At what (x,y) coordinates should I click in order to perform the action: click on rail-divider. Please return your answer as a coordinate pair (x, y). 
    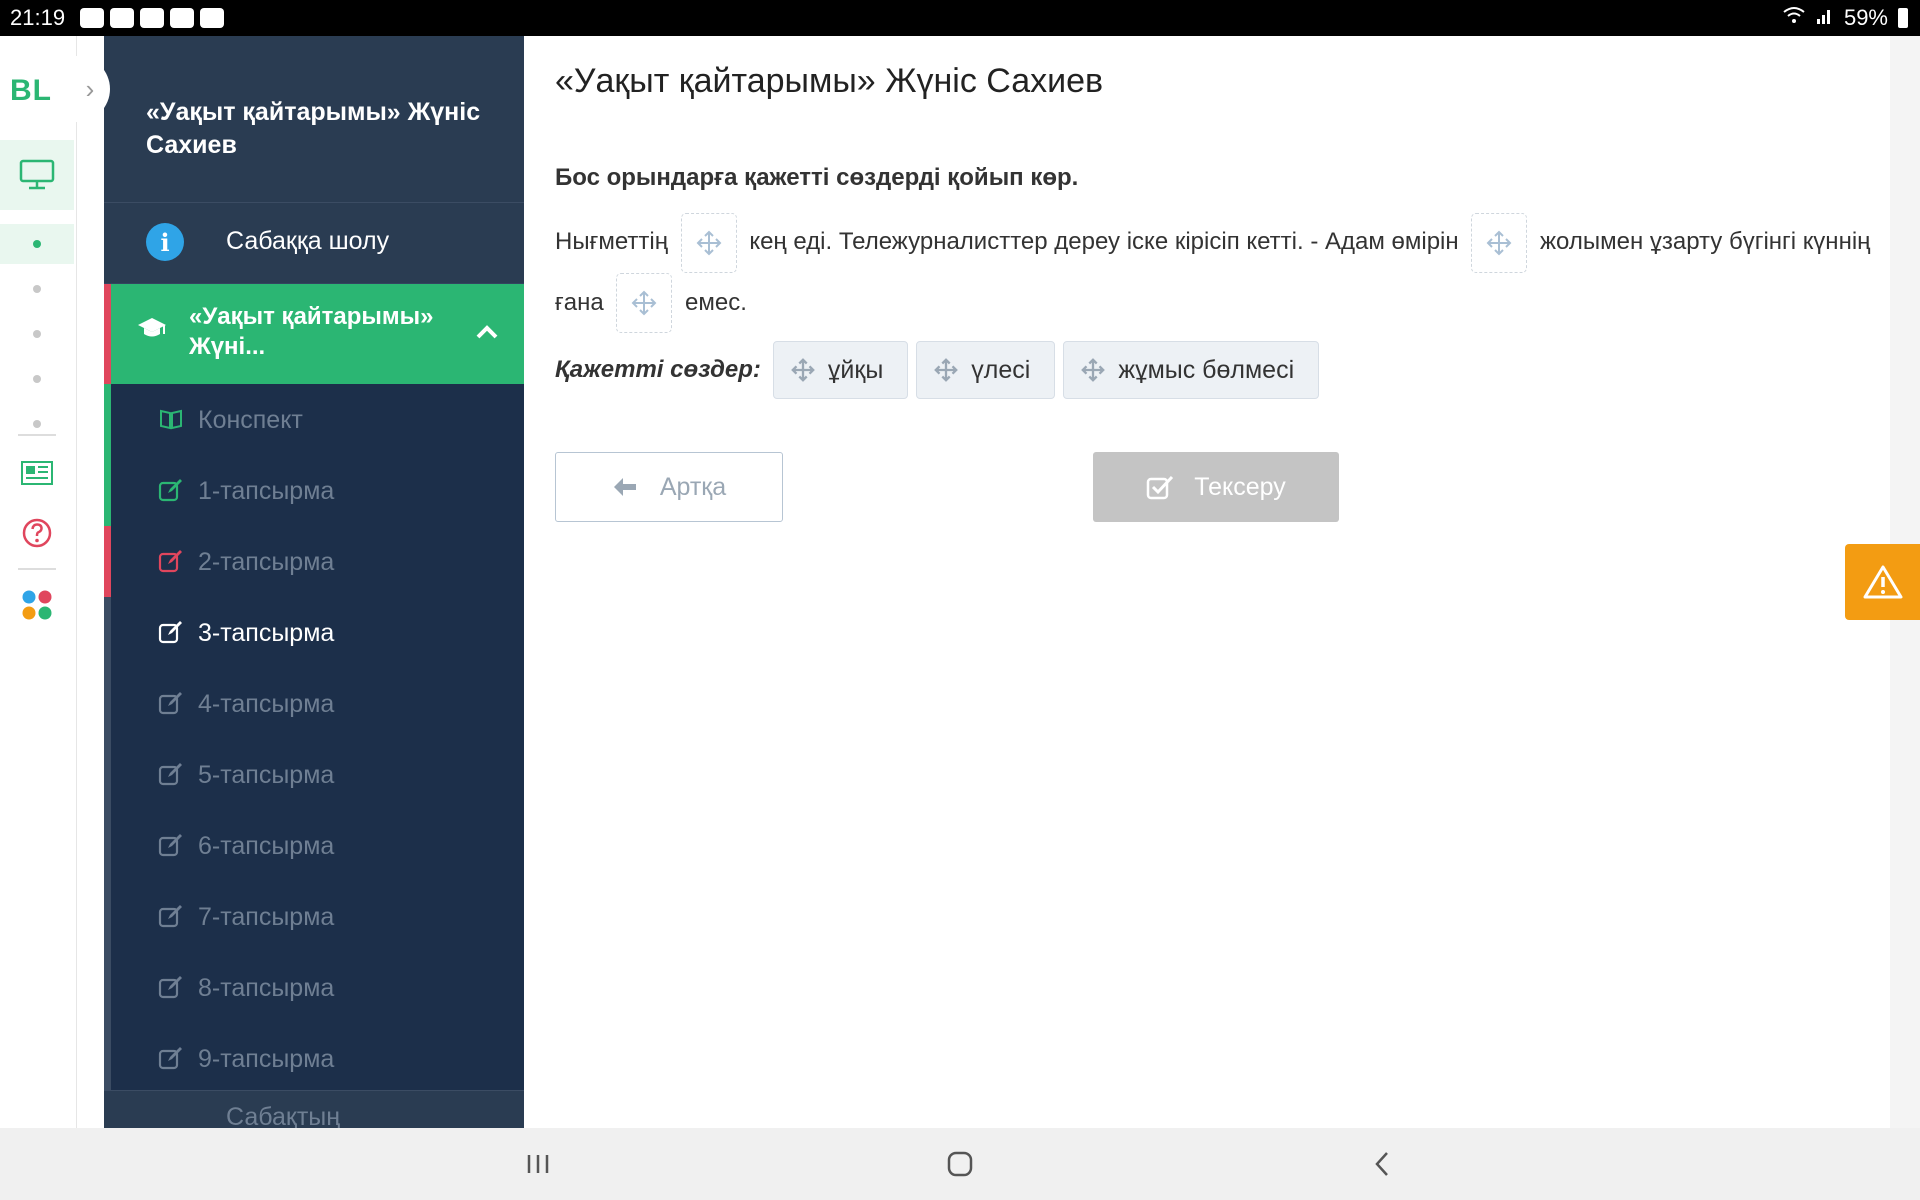
    Looking at the image, I should click on (37, 435).